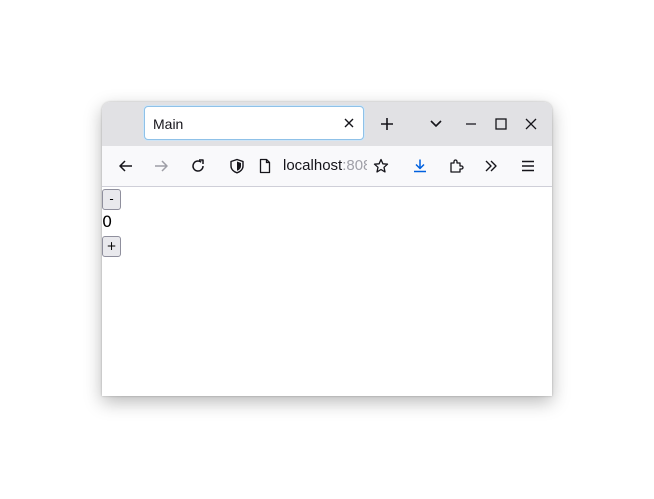  I want to click on star-icon, so click(381, 166).